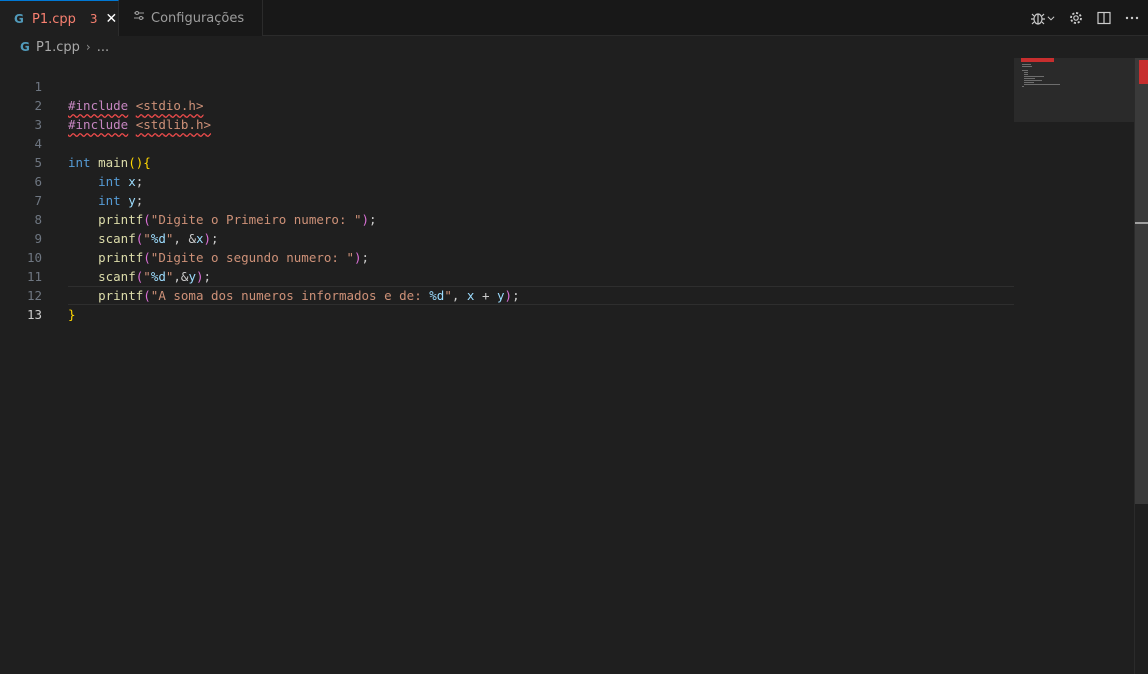  I want to click on gear-icon, so click(1076, 18).